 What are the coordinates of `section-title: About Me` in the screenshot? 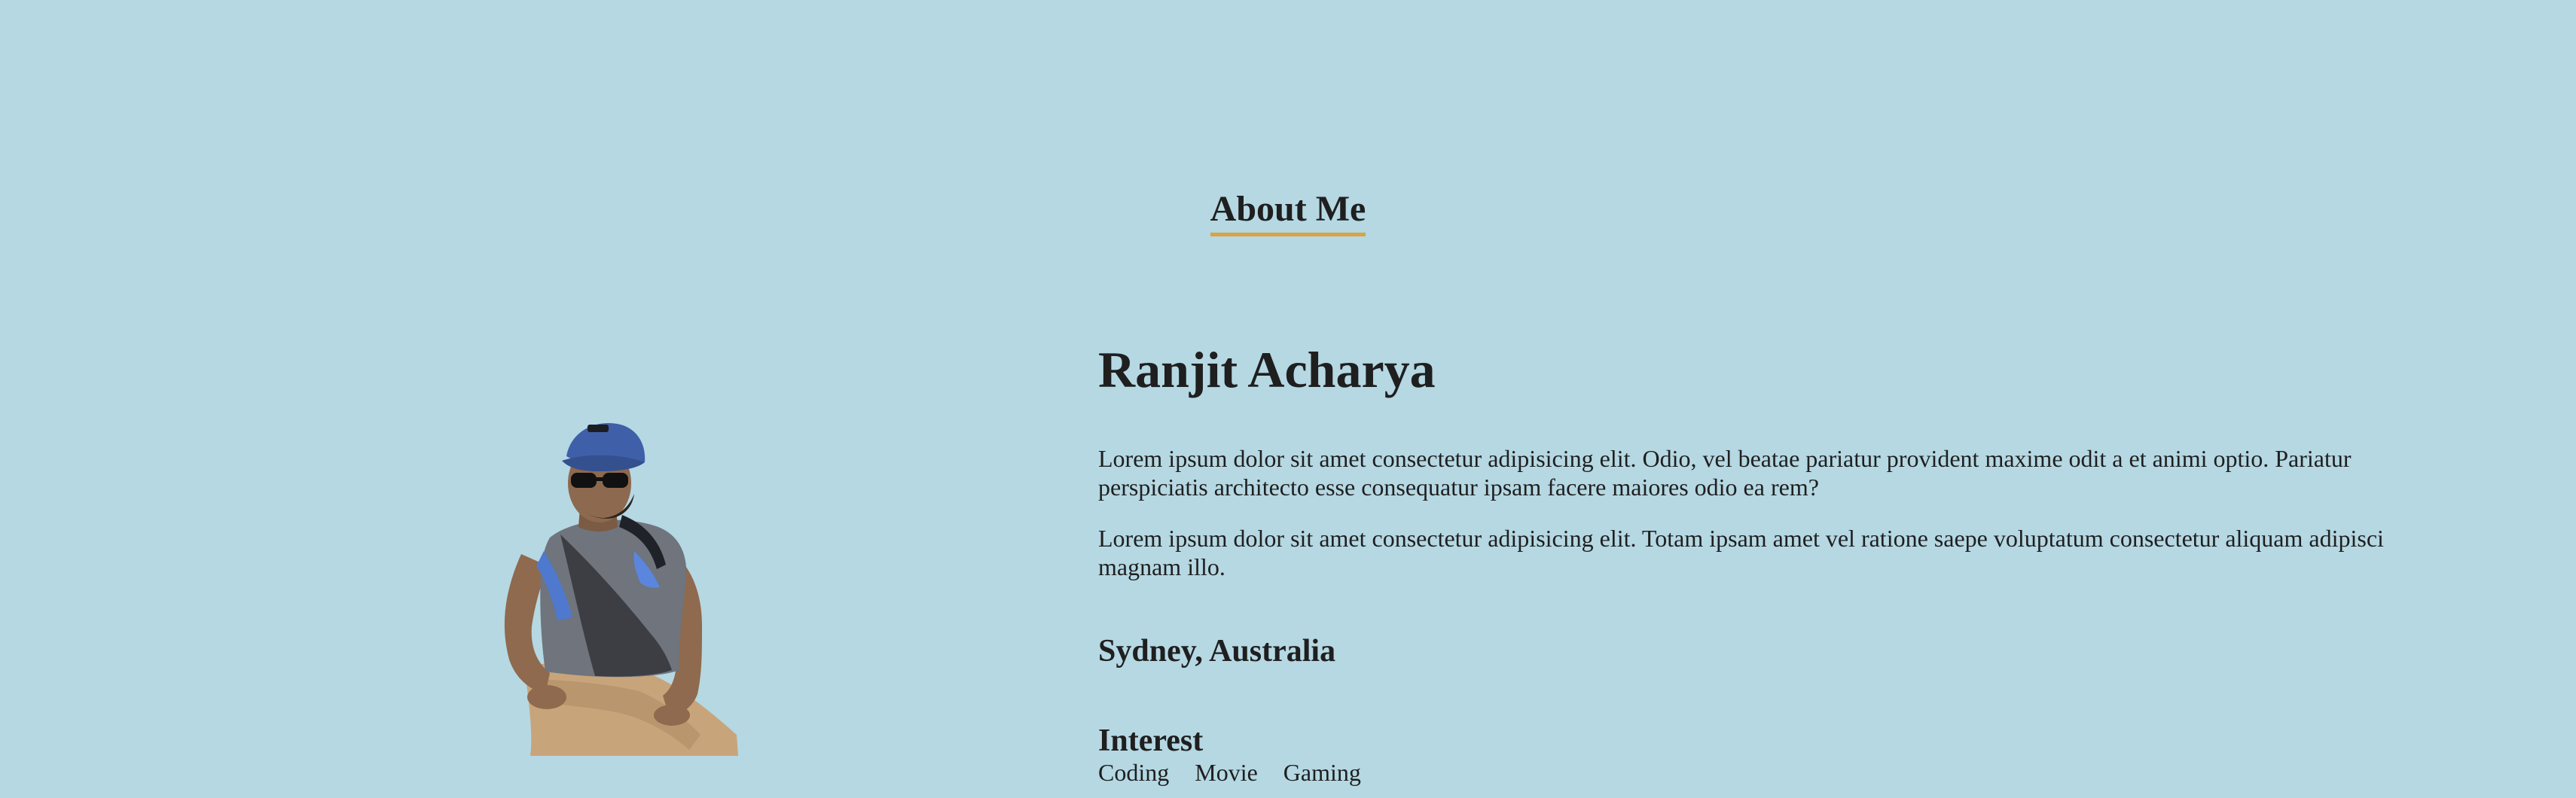 It's located at (1288, 213).